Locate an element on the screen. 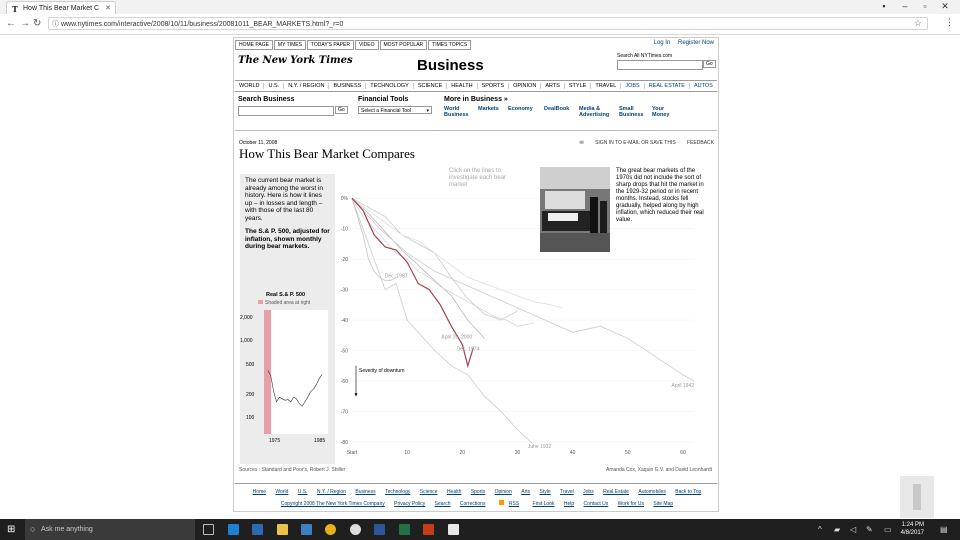 The width and height of the screenshot is (960, 540). section-nav-item: WORLD is located at coordinates (250, 86).